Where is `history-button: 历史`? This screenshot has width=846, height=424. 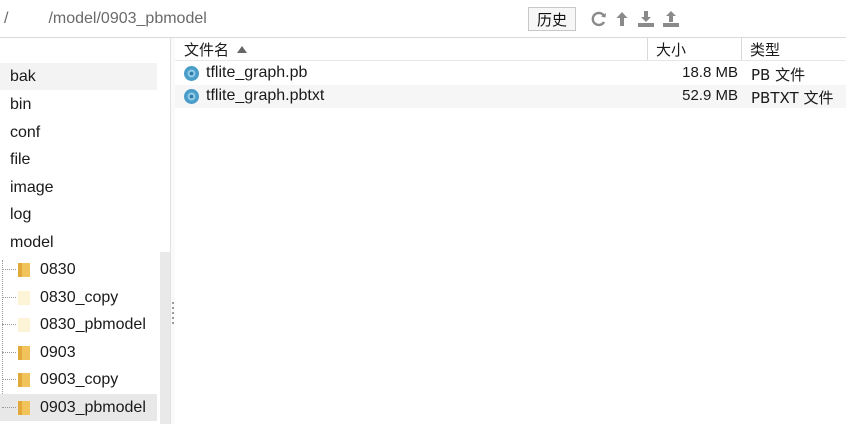
history-button: 历史 is located at coordinates (552, 19).